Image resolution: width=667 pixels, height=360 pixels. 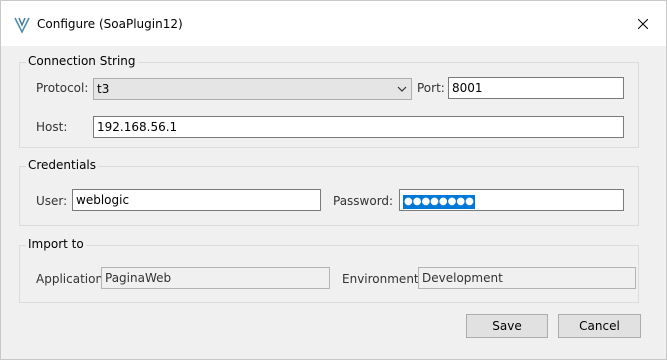 What do you see at coordinates (333, 23) in the screenshot?
I see `title-bar: Configure (SoaPlugin12)` at bounding box center [333, 23].